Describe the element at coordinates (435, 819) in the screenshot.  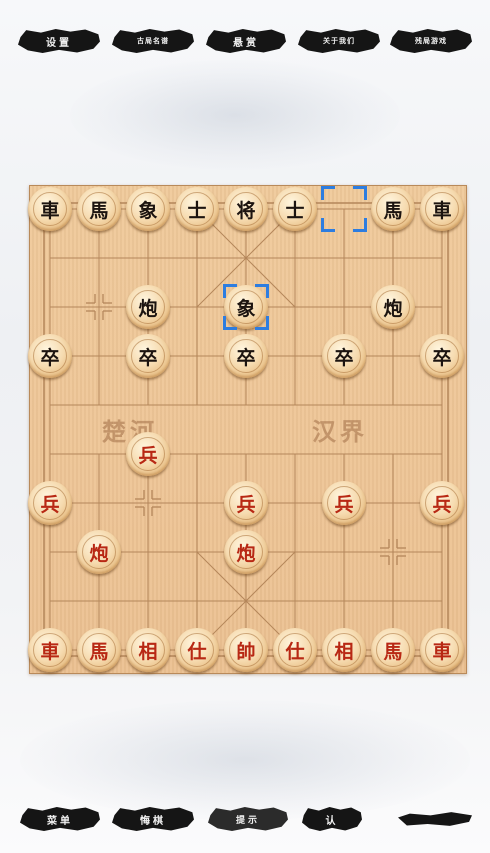
I see `extra-button` at that location.